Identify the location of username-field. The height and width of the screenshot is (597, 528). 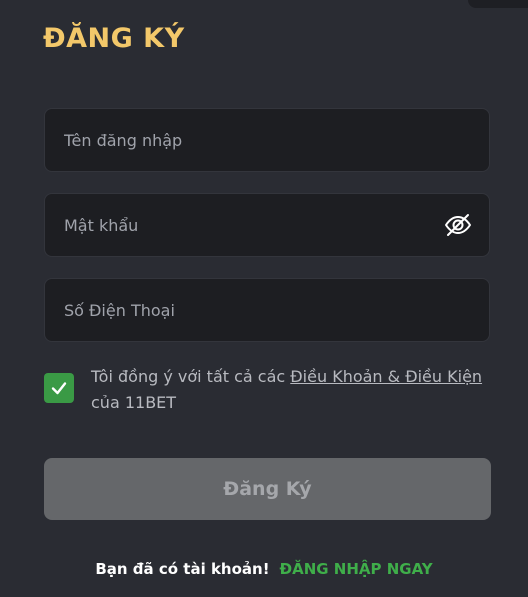
(267, 140).